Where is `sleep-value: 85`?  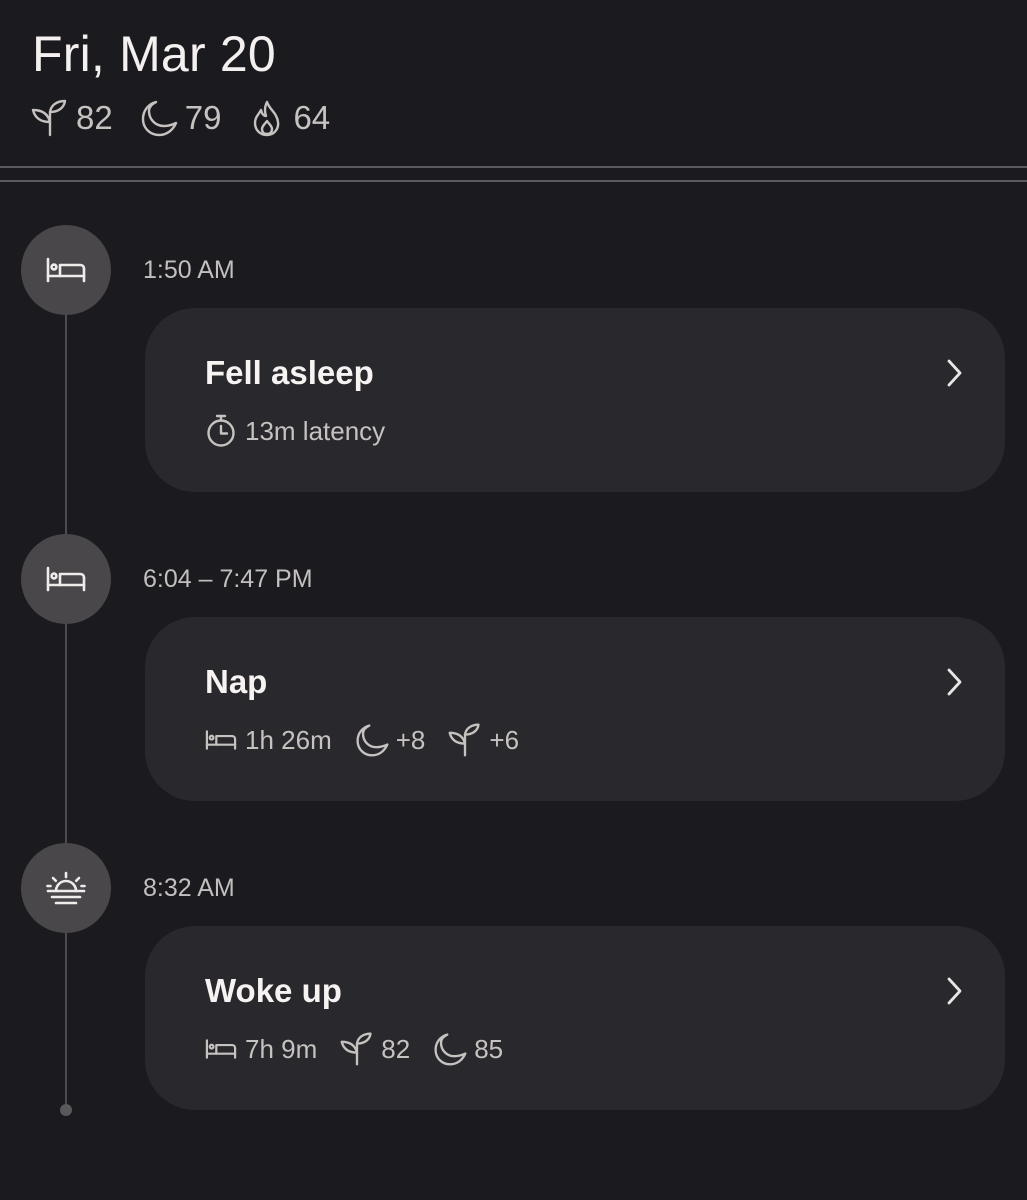
sleep-value: 85 is located at coordinates (489, 1049).